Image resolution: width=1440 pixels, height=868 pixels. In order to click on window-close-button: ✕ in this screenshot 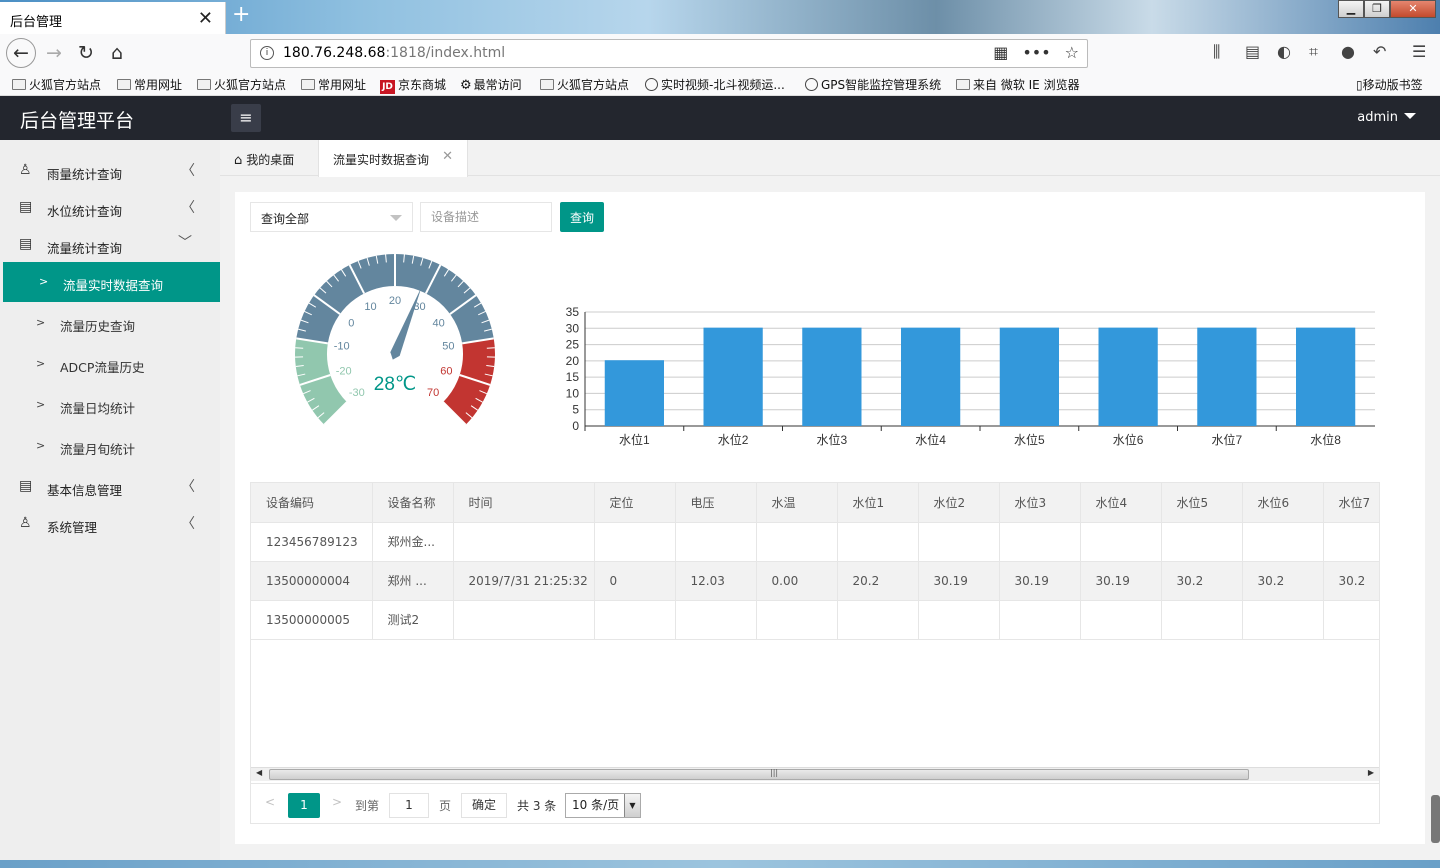, I will do `click(1413, 9)`.